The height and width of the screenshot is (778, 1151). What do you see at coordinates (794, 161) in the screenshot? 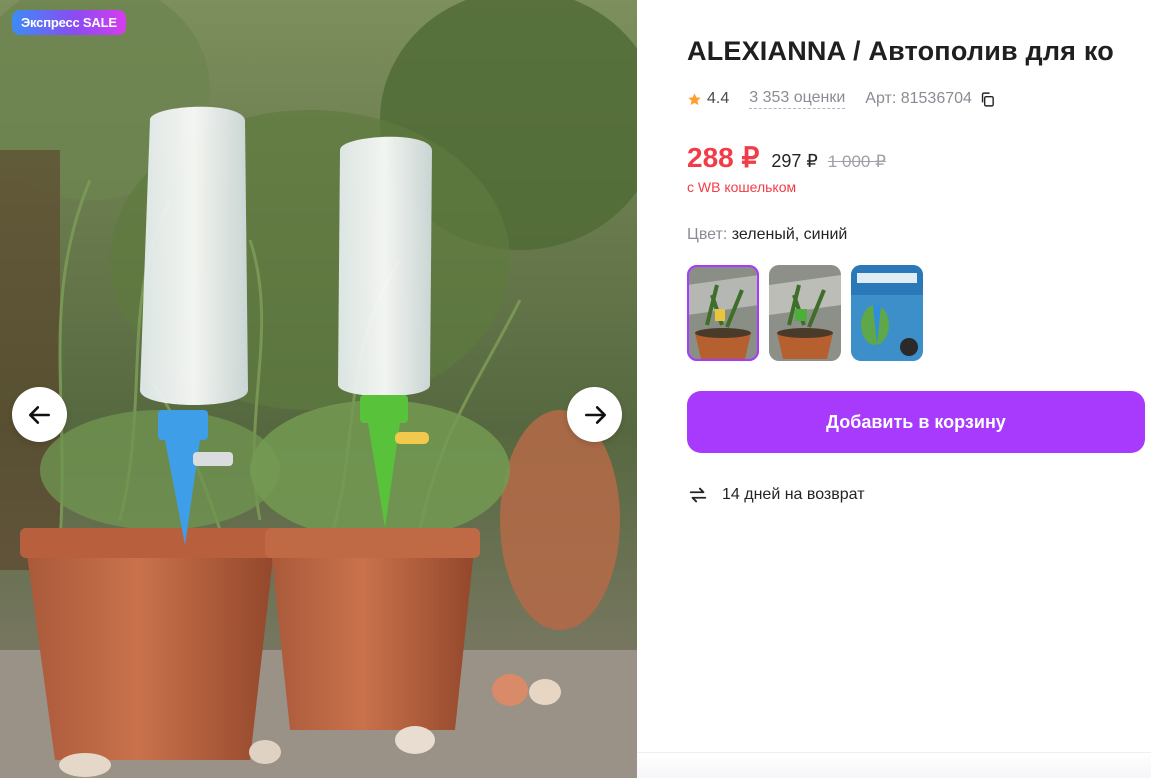
I see `regular-price: 297 ₽` at bounding box center [794, 161].